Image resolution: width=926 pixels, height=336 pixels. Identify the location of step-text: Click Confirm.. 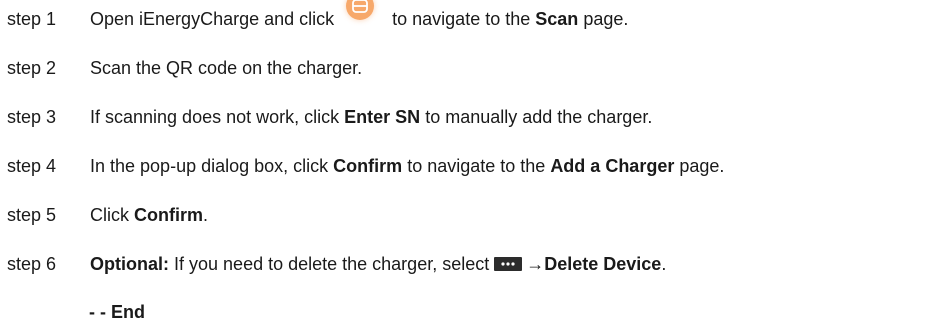
(149, 215).